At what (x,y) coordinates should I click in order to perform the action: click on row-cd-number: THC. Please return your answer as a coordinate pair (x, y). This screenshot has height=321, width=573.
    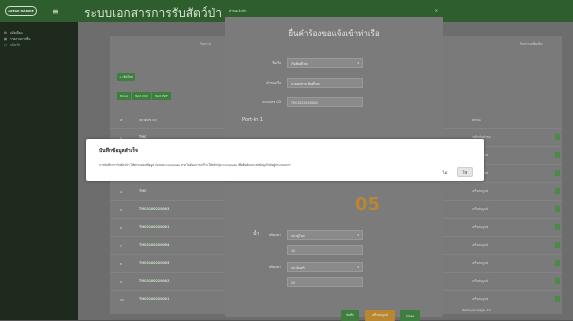
    Looking at the image, I should click on (142, 191).